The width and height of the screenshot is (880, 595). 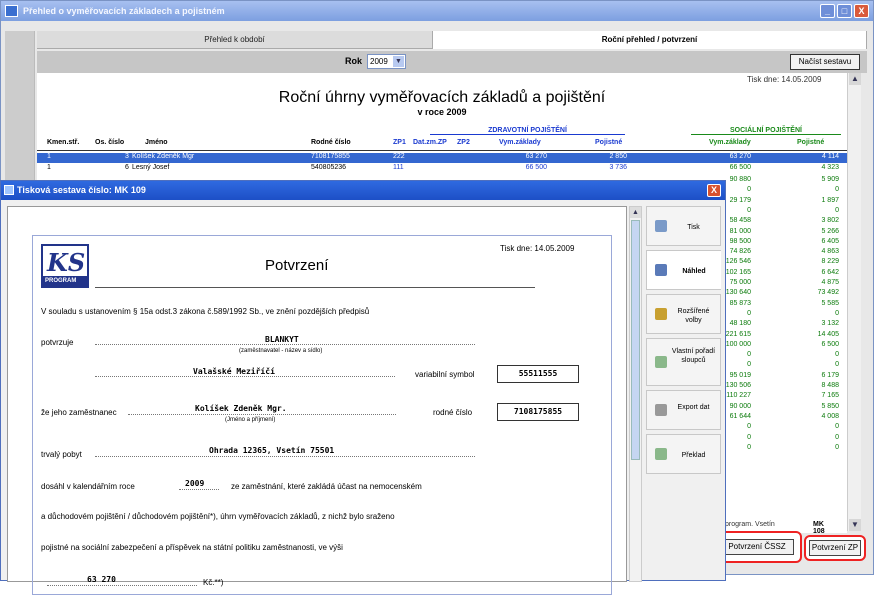 I want to click on status-code: MK 108, so click(x=819, y=528).